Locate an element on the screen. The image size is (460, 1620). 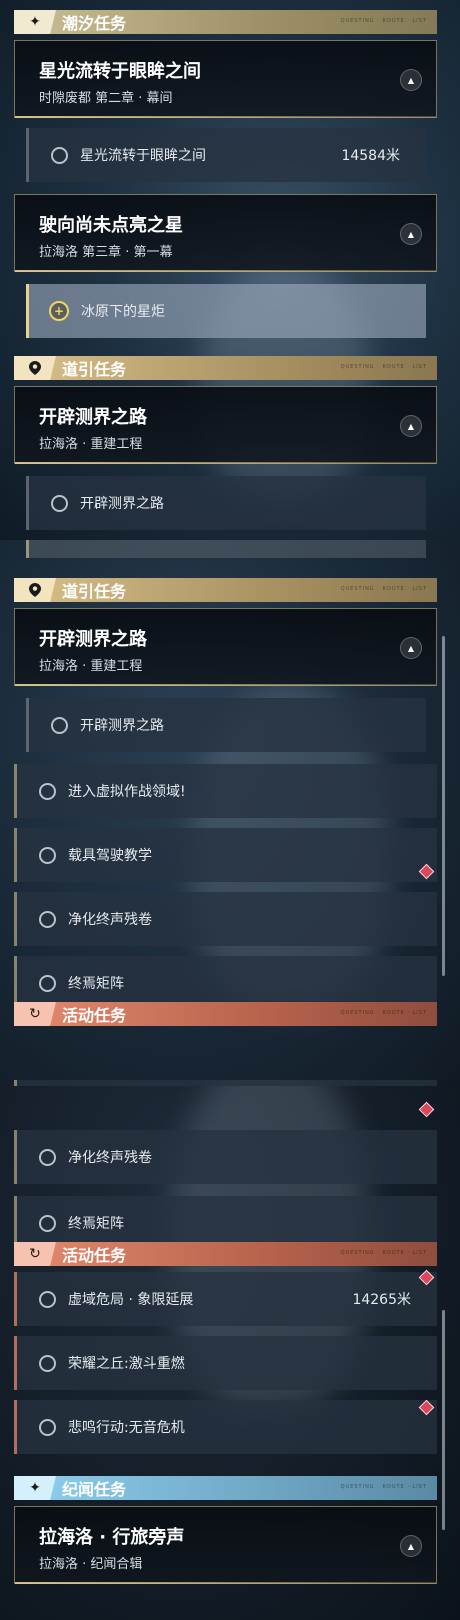
task-name: 虚域危局 · 象限延展 is located at coordinates (131, 1300).